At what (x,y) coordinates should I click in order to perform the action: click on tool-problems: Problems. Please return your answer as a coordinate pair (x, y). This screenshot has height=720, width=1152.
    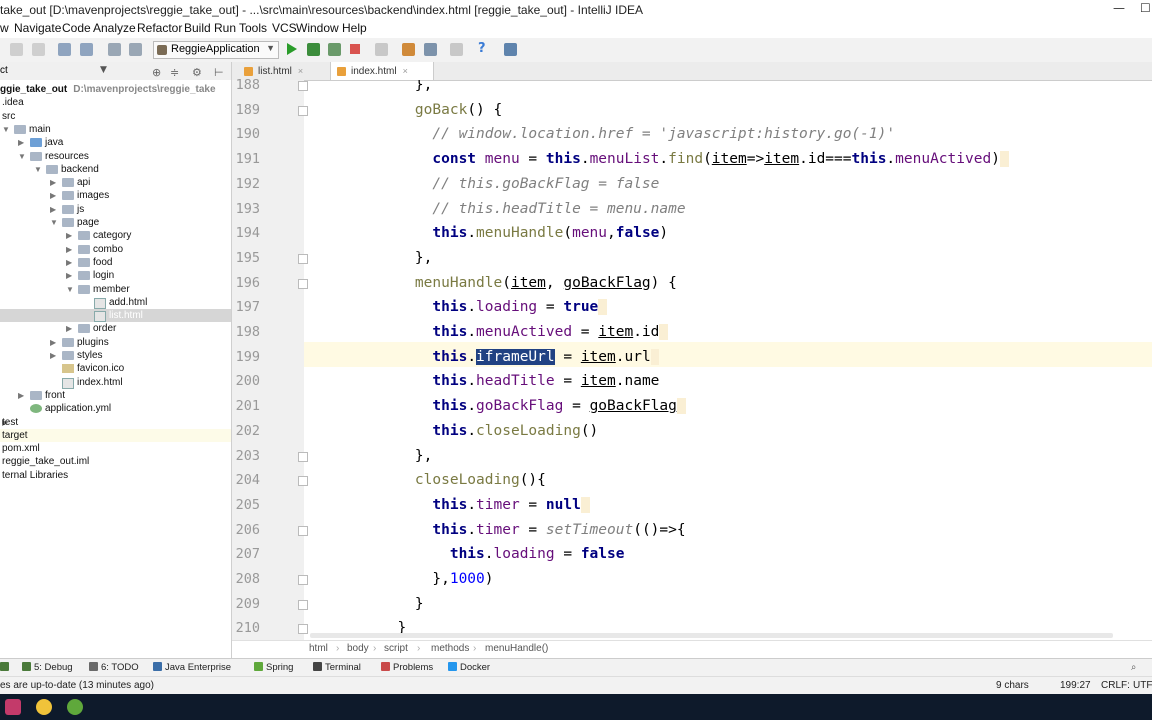
    Looking at the image, I should click on (407, 667).